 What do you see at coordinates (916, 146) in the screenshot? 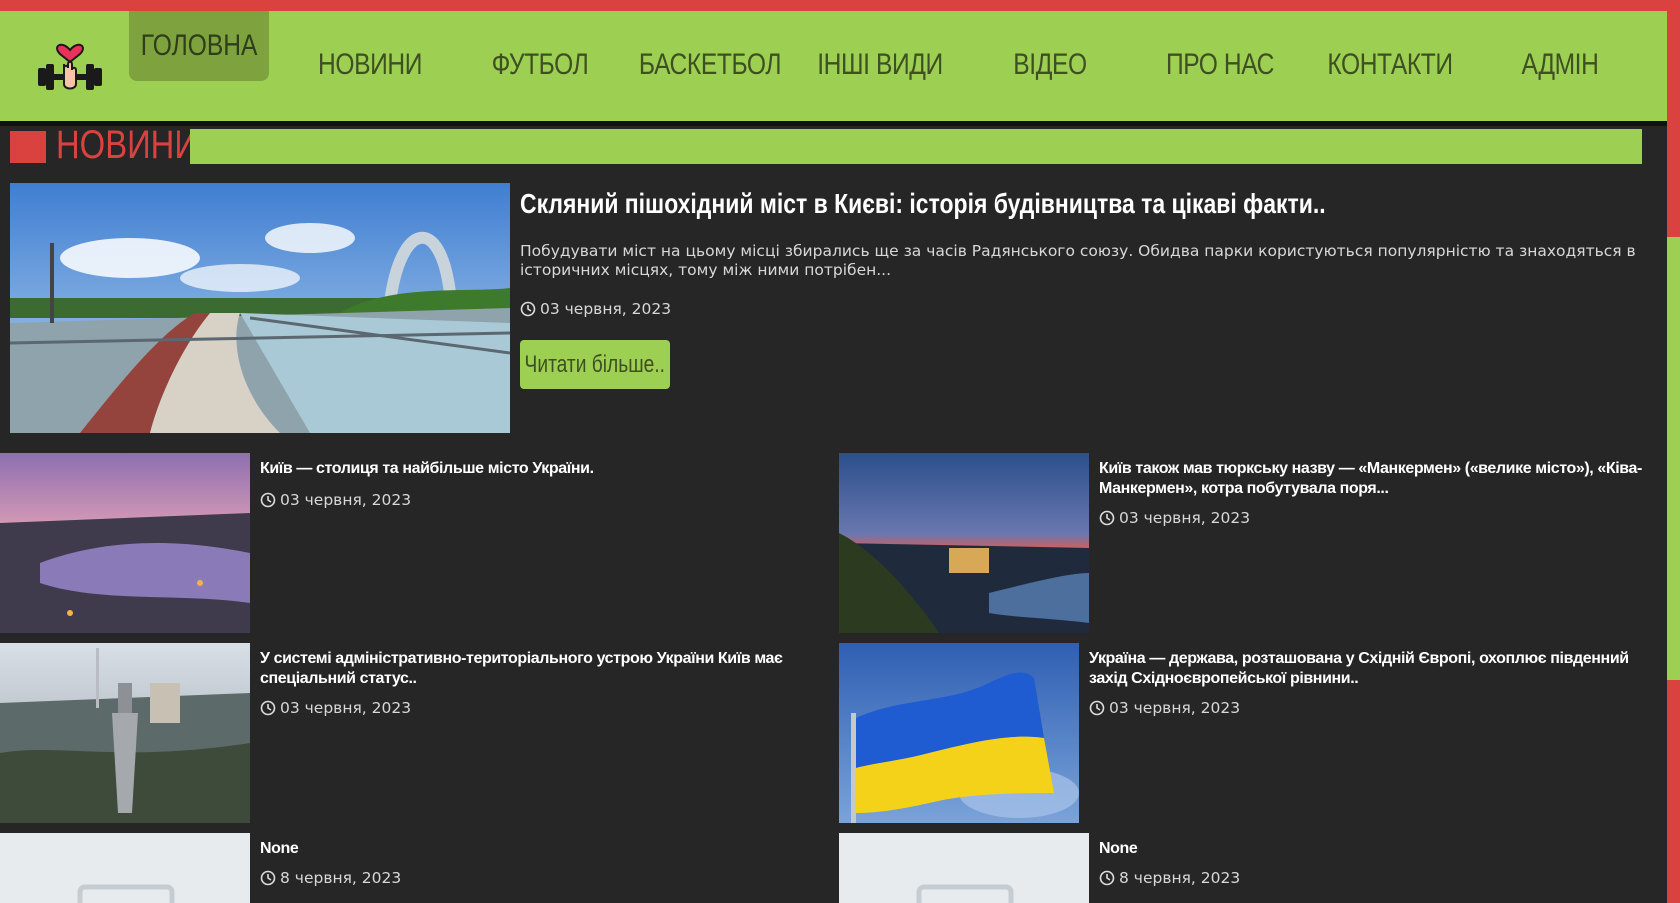
I see `section-bar` at bounding box center [916, 146].